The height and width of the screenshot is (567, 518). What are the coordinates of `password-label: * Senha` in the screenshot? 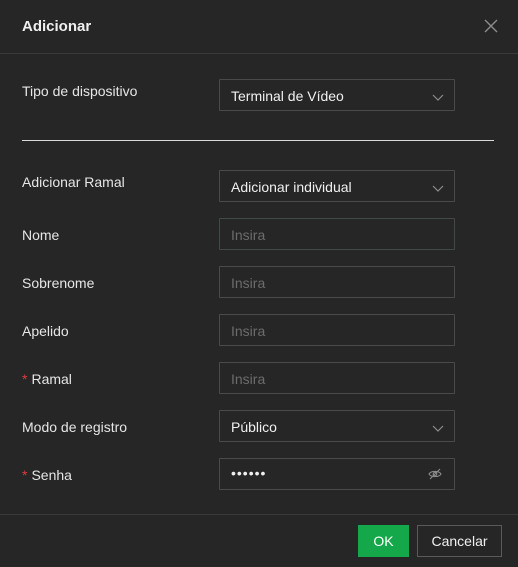 It's located at (47, 475).